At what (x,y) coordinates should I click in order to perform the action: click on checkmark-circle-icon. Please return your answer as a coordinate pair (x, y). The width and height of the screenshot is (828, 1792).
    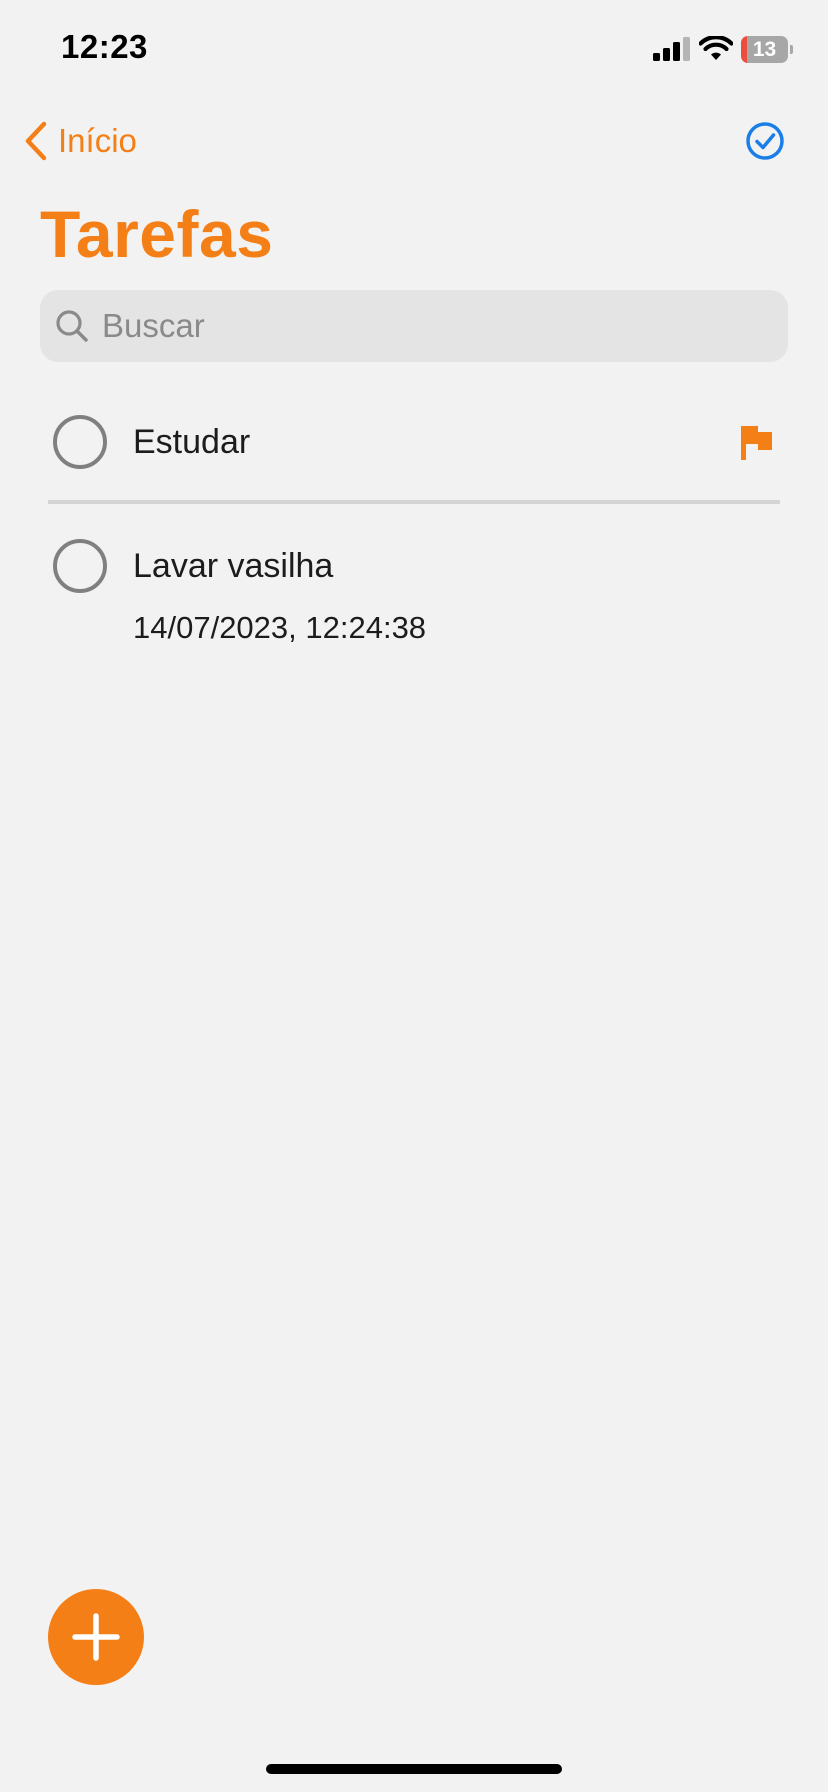
    Looking at the image, I should click on (765, 141).